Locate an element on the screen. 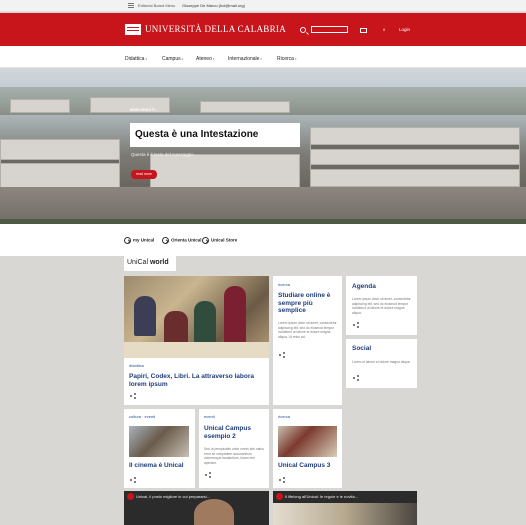 This screenshot has height=525, width=526. editorial-menu-link: Editorial Board Menu is located at coordinates (156, 5).